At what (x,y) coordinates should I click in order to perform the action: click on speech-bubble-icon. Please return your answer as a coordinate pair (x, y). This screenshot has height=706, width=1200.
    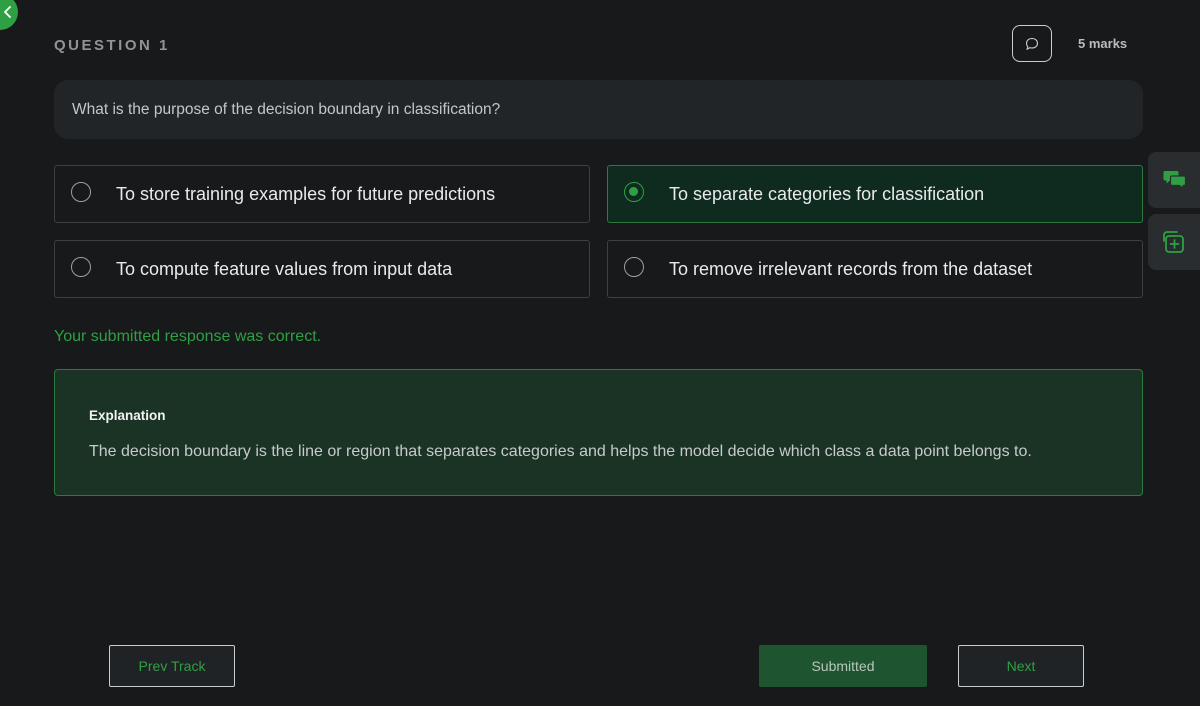
    Looking at the image, I should click on (1032, 43).